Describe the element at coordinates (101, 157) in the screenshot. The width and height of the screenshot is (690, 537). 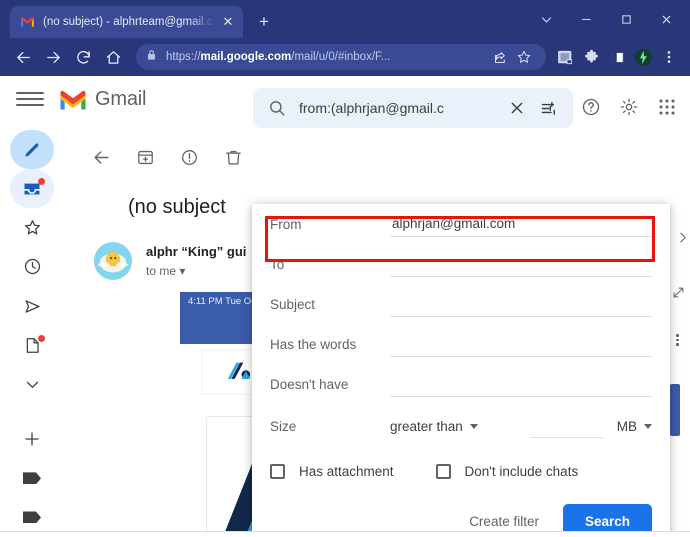
I see `back-to-inbox-button` at that location.